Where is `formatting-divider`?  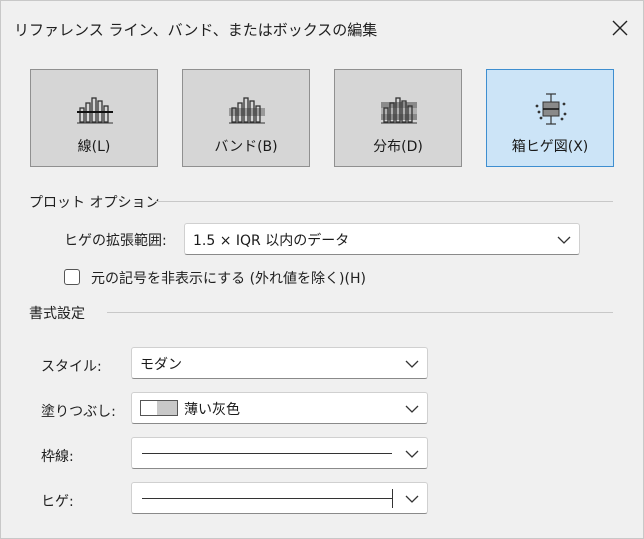
formatting-divider is located at coordinates (360, 312).